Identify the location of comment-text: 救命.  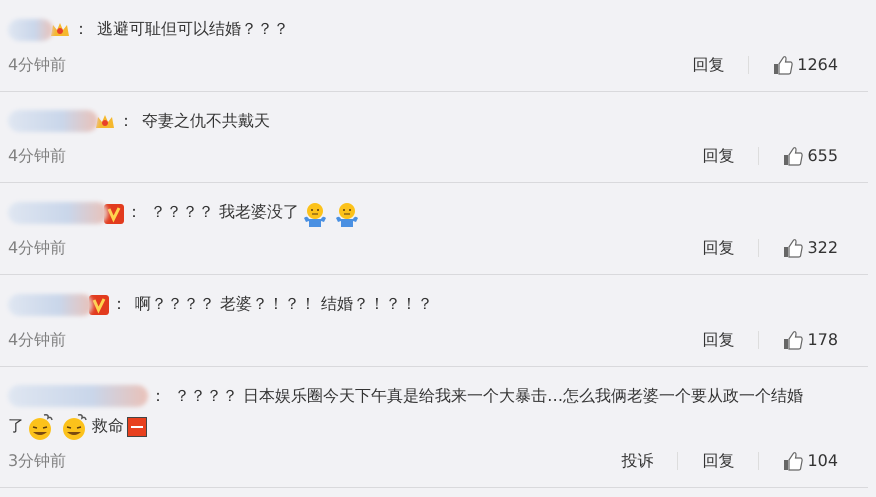
(108, 425).